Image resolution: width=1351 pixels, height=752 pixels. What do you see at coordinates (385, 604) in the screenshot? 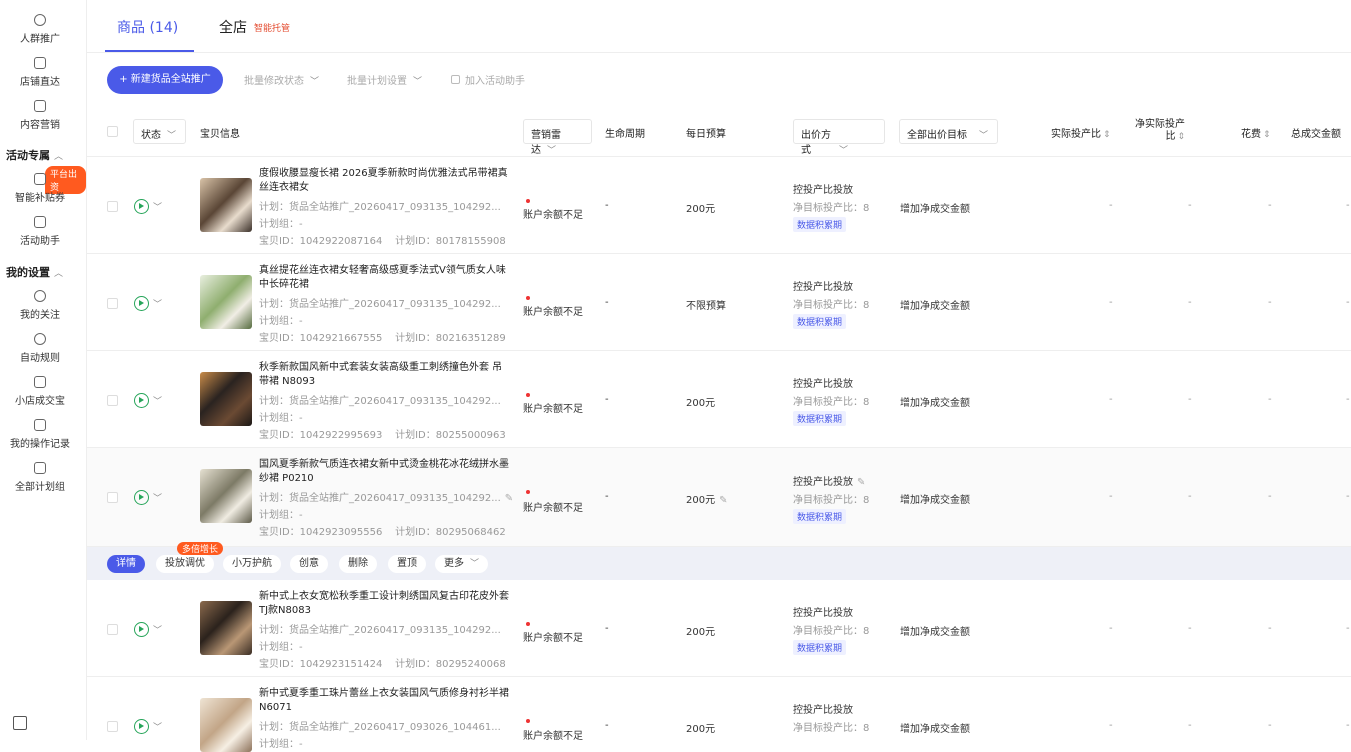
I see `product-title: 新中式上衣女宽松秋季重工设计刺绣国风复古印花皮外套TJ款N8083` at bounding box center [385, 604].